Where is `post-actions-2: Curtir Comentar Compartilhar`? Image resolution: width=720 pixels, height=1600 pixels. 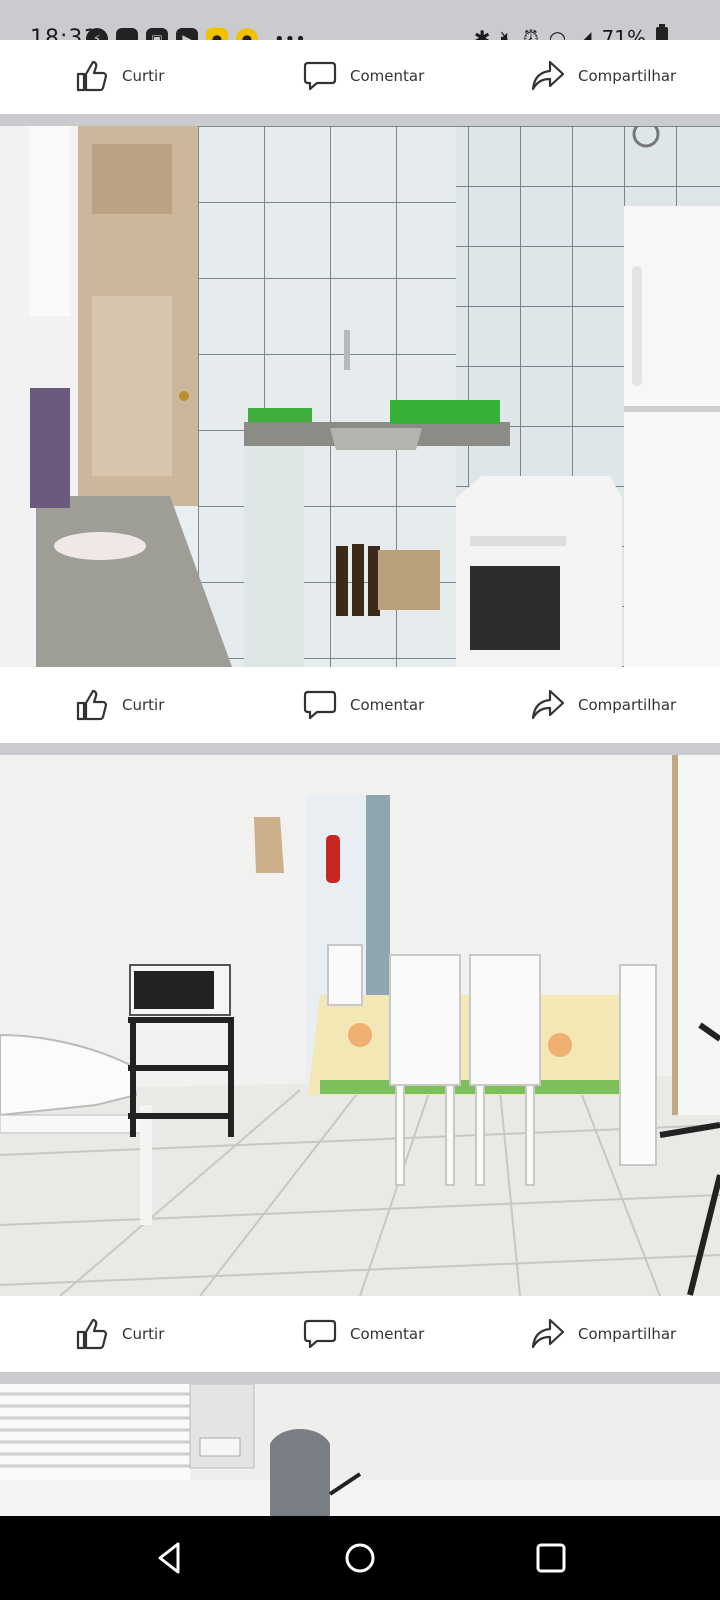
post-actions-2: Curtir Comentar Compartilhar is located at coordinates (360, 1334).